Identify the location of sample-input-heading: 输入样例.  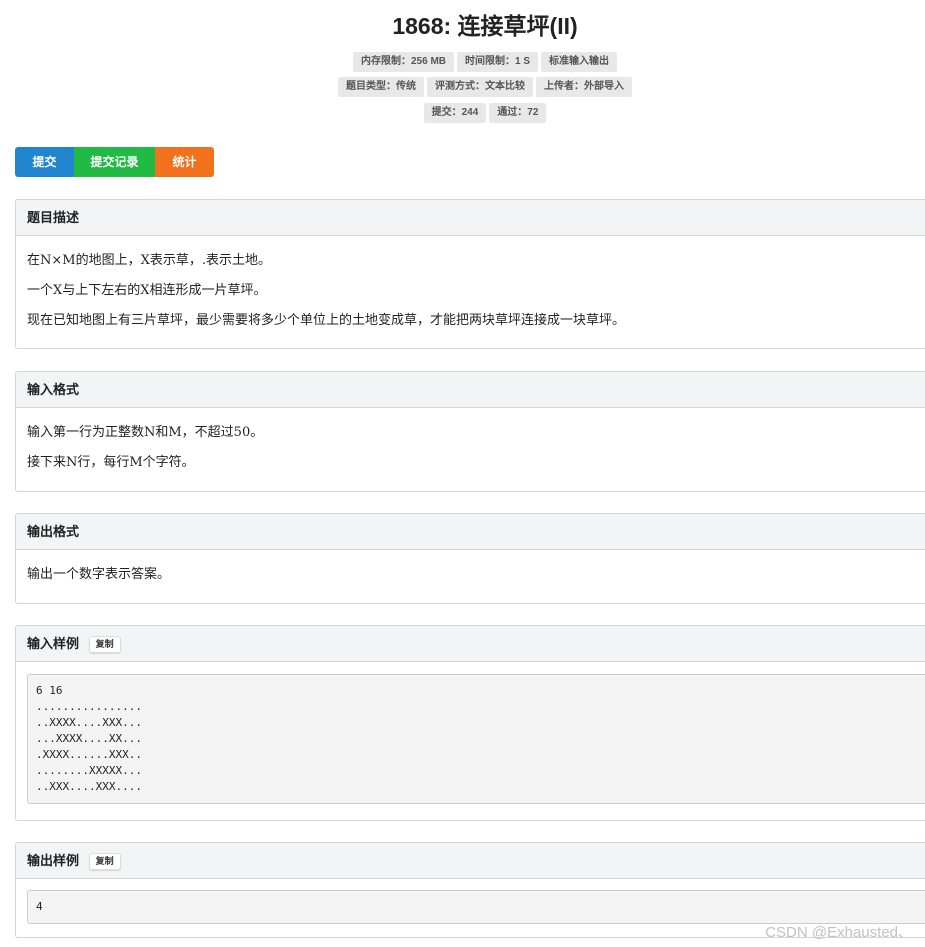
(53, 643).